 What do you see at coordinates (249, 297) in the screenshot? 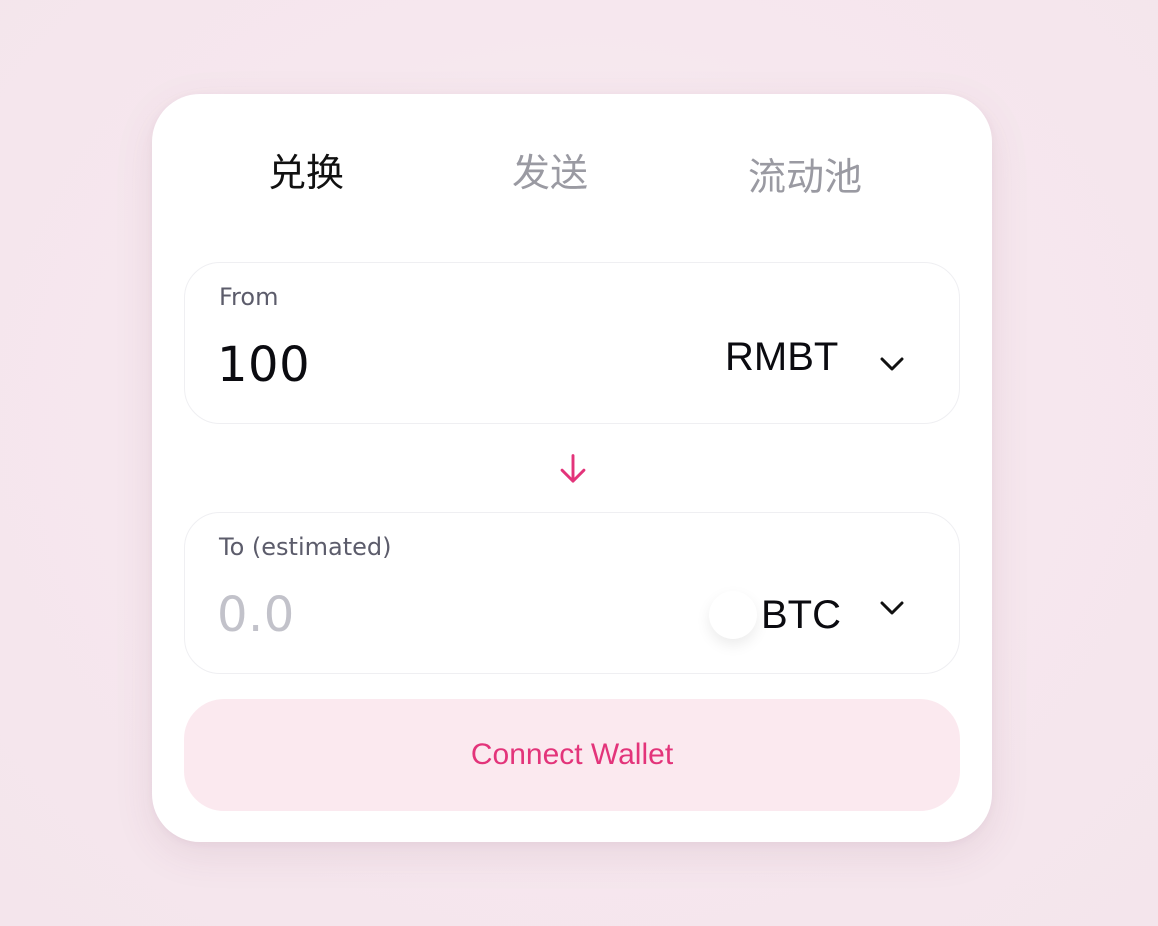
I see `from-label: From` at bounding box center [249, 297].